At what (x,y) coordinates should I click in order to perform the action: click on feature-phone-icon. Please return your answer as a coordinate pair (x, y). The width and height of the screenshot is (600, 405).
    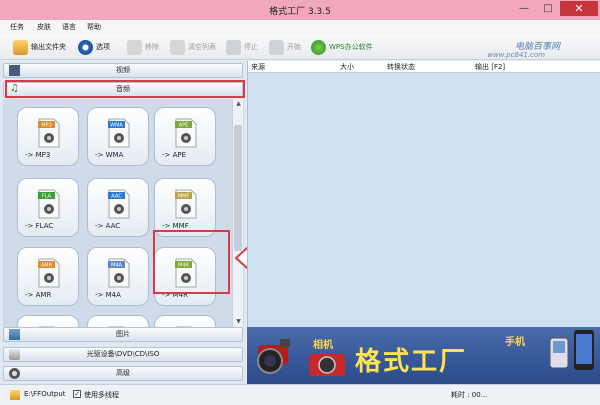
    Looking at the image, I should click on (559, 353).